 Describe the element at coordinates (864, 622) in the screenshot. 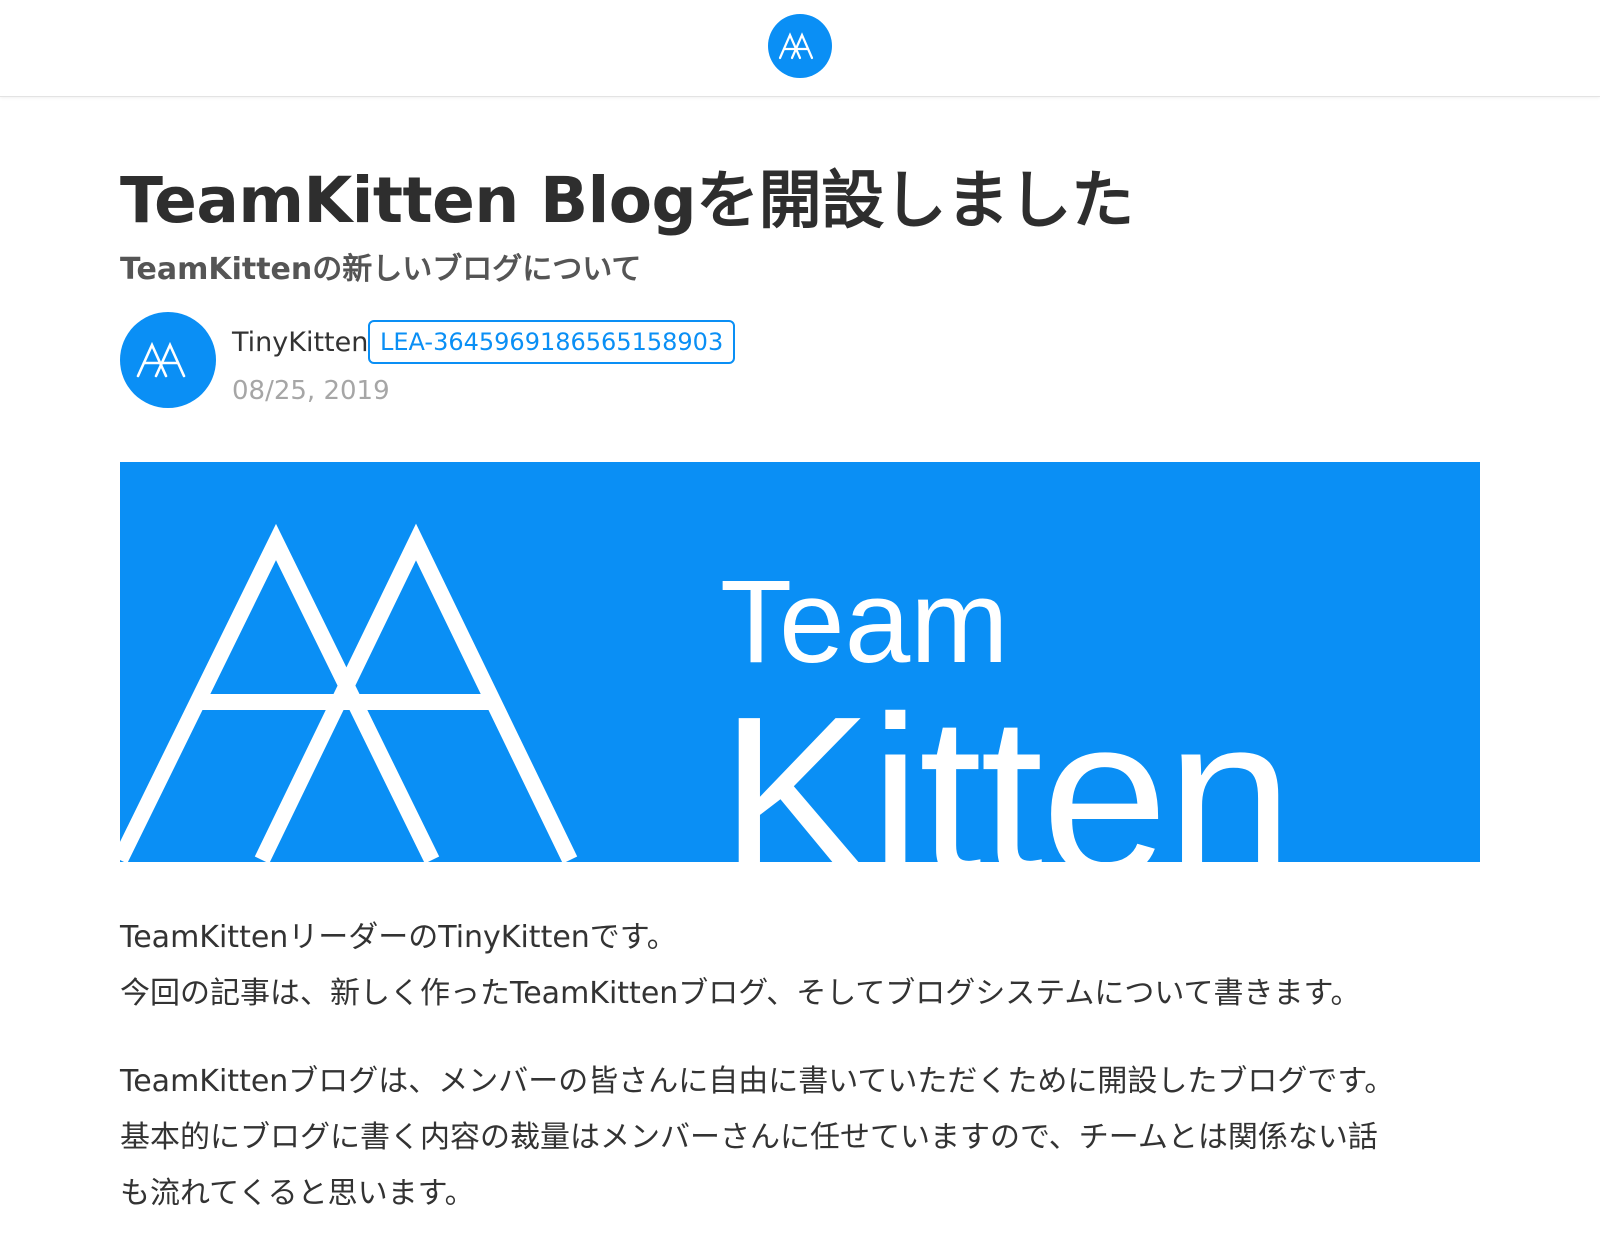

I see `hero-title-team: Team` at that location.